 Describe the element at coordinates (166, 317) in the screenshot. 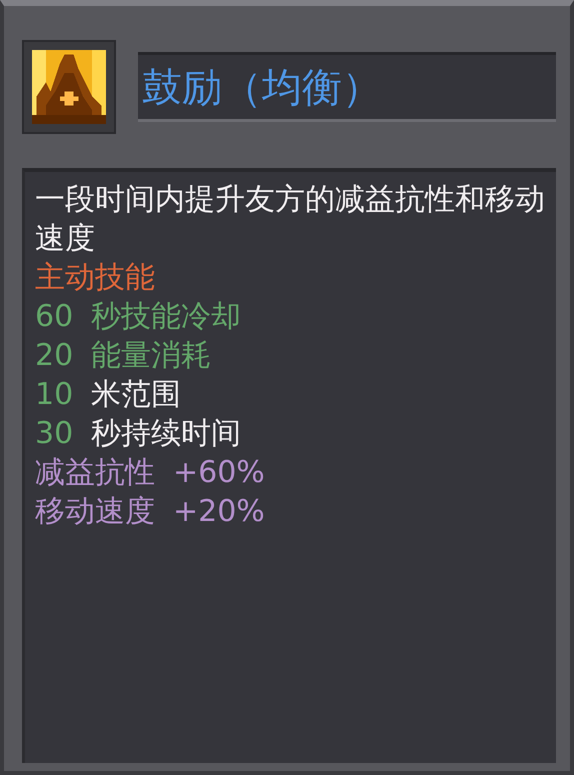

I see `stat-label: 秒技能冷却` at that location.